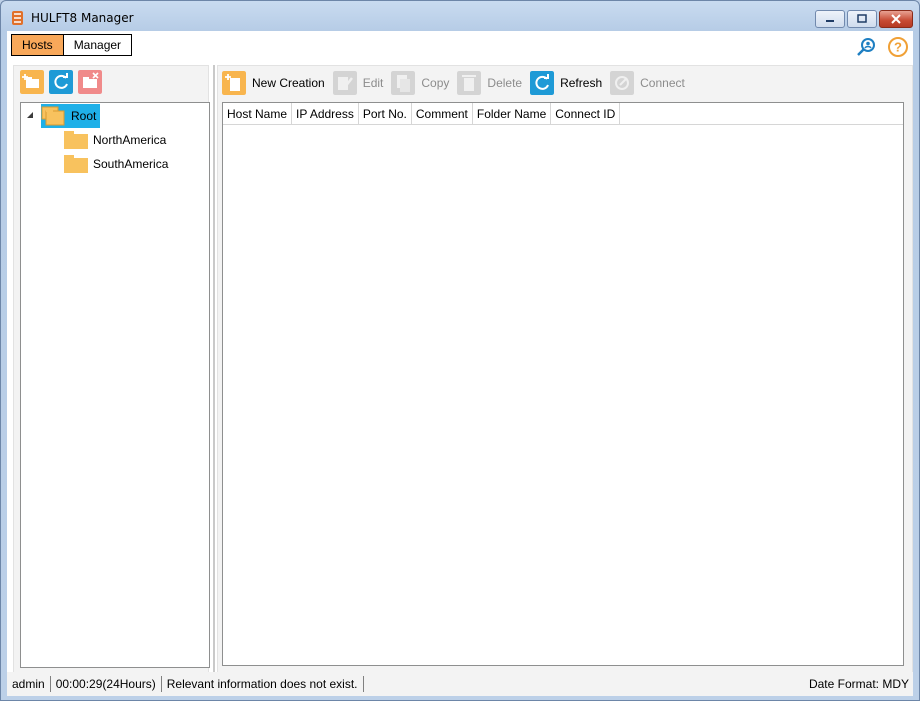  What do you see at coordinates (97, 45) in the screenshot?
I see `tab-manager: Manager` at bounding box center [97, 45].